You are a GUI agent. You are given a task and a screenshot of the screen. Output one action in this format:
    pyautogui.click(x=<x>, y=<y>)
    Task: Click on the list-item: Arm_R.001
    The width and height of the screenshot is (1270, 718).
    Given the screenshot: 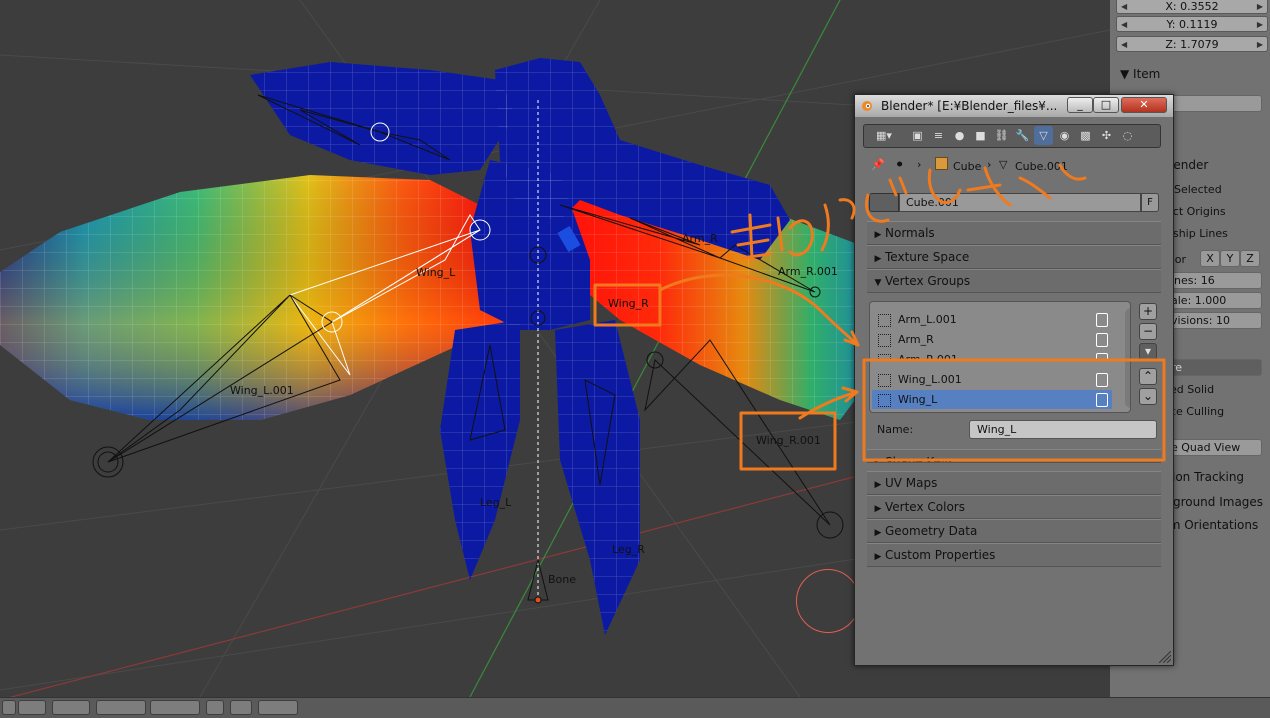 What is the action you would take?
    pyautogui.click(x=992, y=355)
    